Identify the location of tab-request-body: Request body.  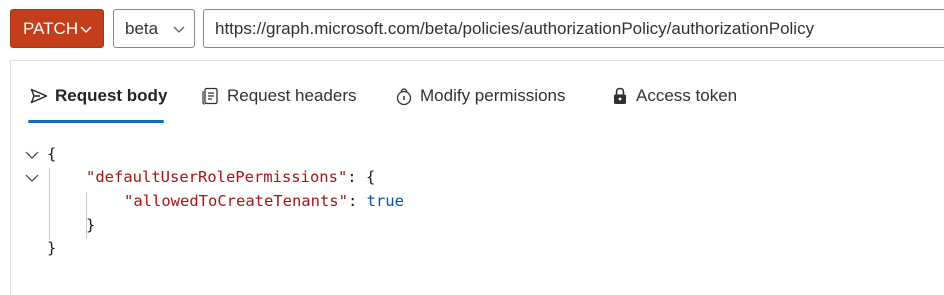
(98, 96).